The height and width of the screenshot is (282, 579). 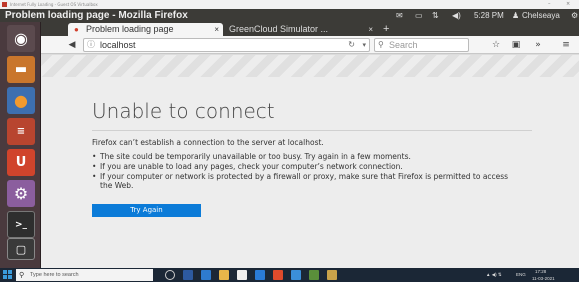 What do you see at coordinates (399, 15) in the screenshot?
I see `mail-icon: ✉` at bounding box center [399, 15].